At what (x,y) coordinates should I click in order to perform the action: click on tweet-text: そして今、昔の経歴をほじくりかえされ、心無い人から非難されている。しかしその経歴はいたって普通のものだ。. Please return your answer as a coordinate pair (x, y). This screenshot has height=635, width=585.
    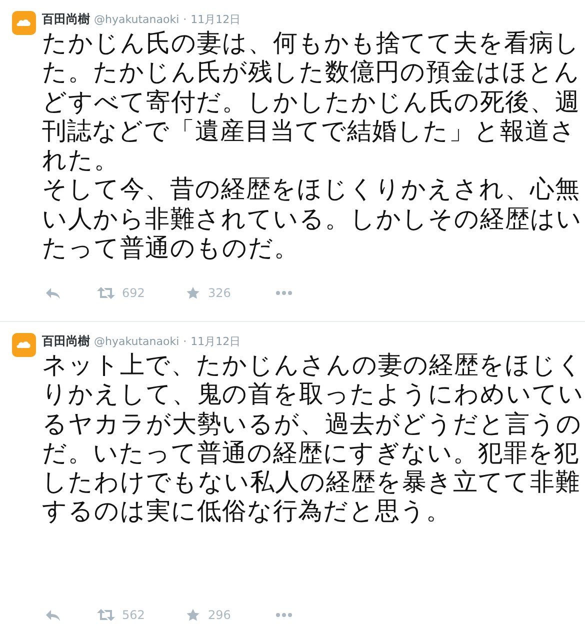
    Looking at the image, I should click on (312, 218).